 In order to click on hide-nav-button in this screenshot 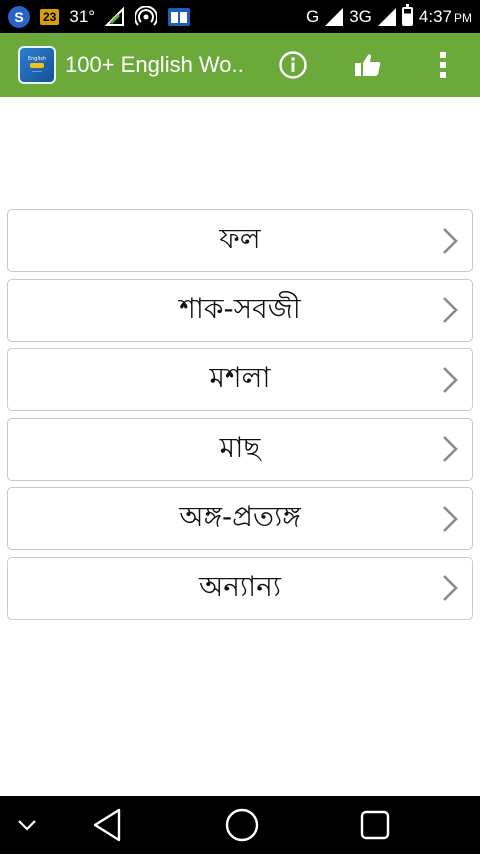, I will do `click(27, 825)`.